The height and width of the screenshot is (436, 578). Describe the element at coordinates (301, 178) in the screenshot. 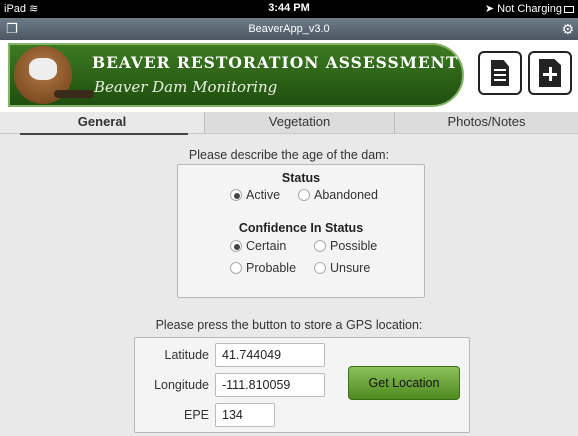

I see `status-title: Status` at that location.